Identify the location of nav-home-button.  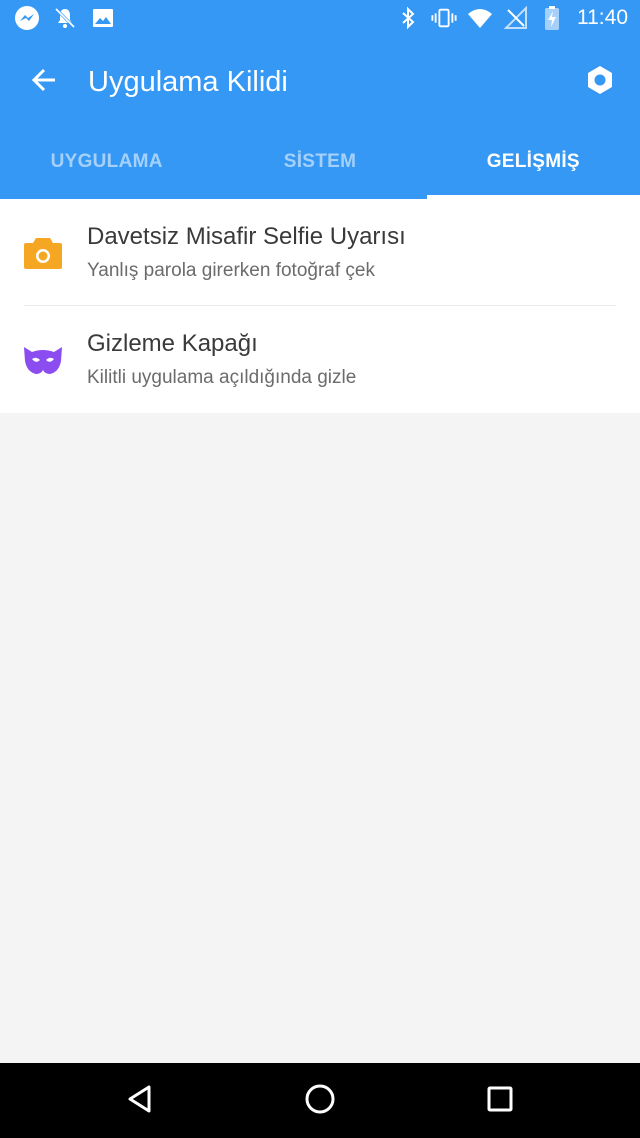
(320, 1101).